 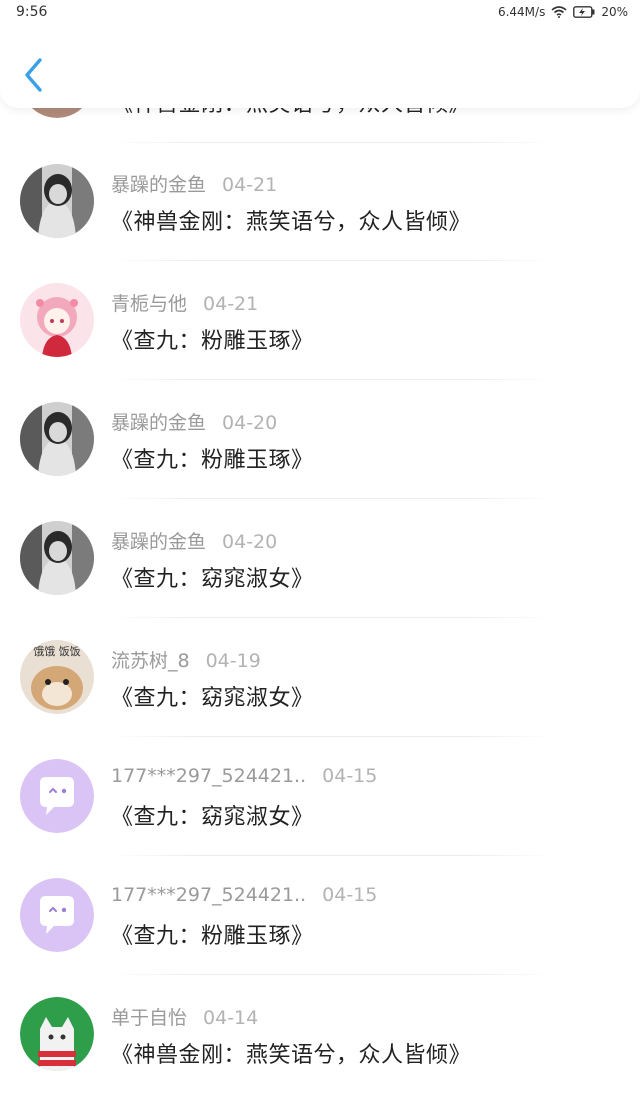 I want to click on top-header: 9:56 6.44M/s 20%, so click(x=320, y=54).